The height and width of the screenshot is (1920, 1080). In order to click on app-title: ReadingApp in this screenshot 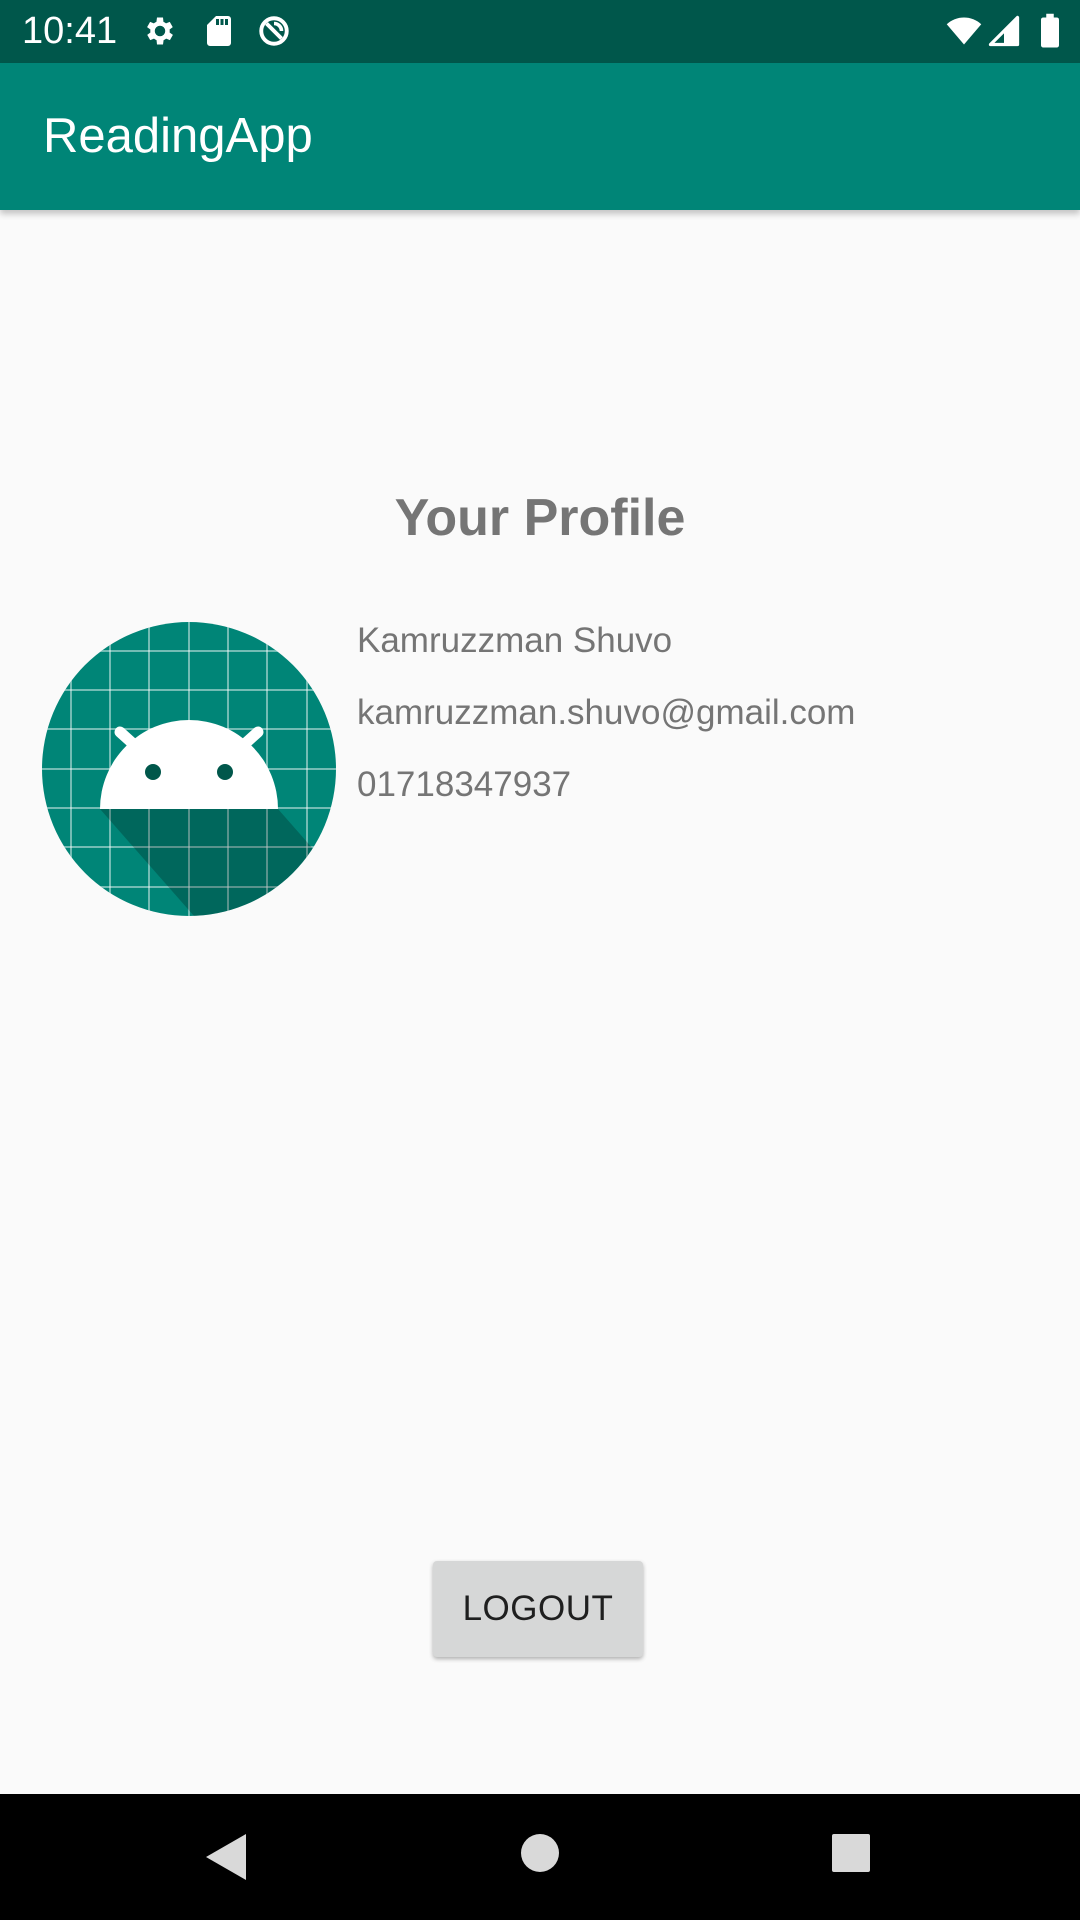, I will do `click(178, 136)`.